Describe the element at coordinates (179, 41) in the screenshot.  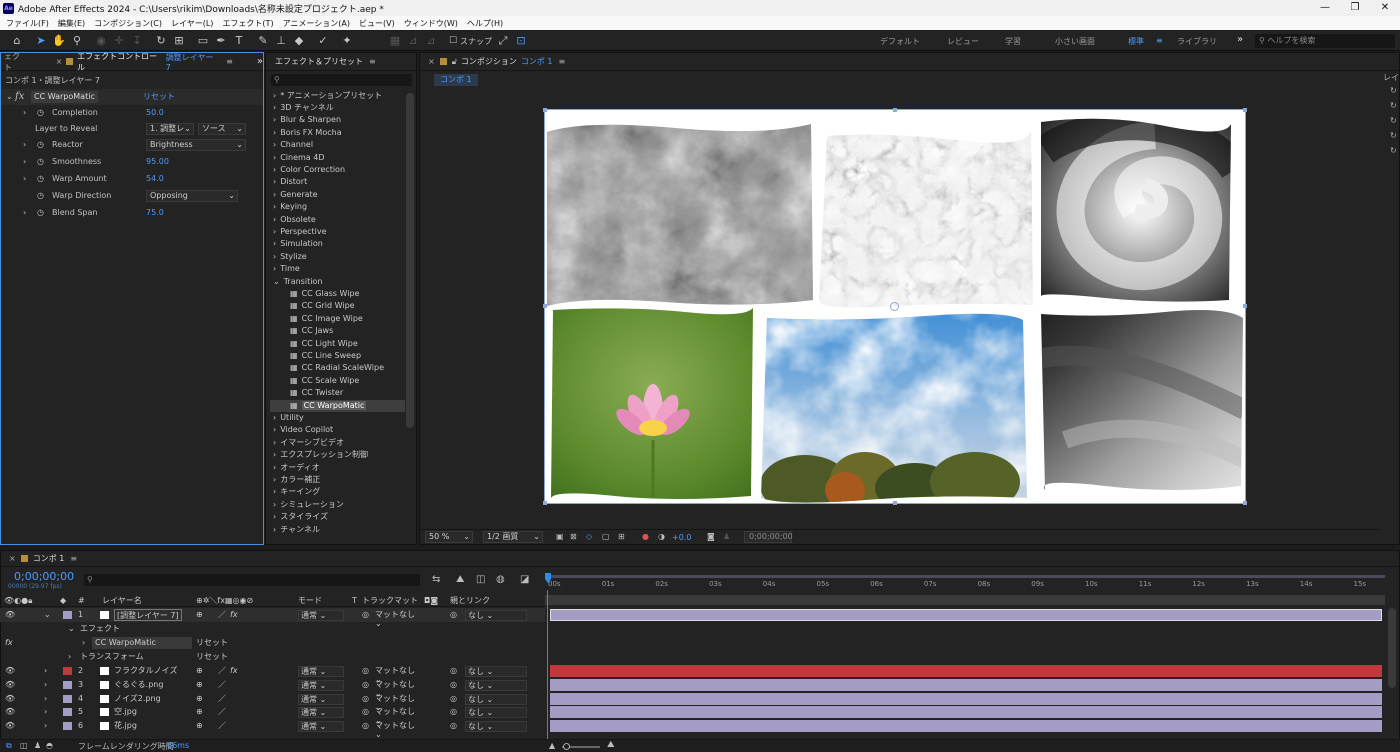
I see `anchor-tool-icon: ⊞` at that location.